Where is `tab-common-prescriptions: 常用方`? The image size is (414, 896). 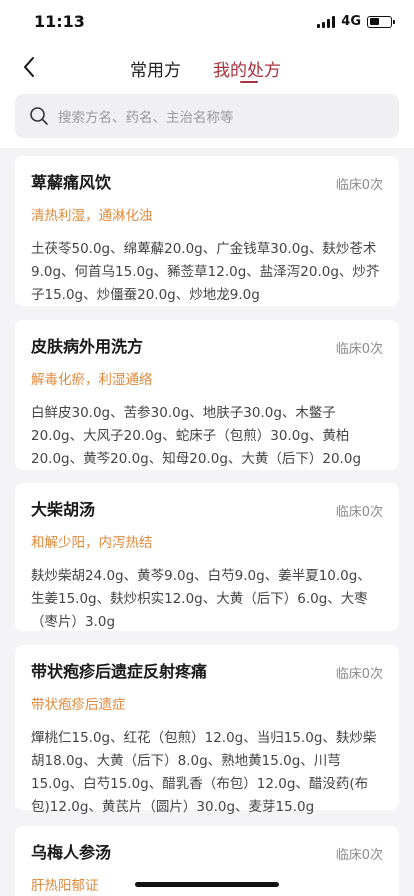
tab-common-prescriptions: 常用方 is located at coordinates (155, 68).